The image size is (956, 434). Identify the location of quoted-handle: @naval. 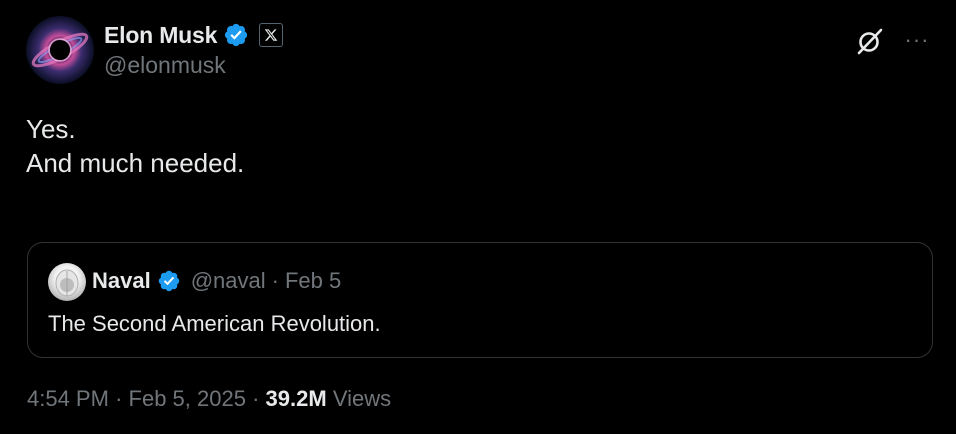
(228, 281).